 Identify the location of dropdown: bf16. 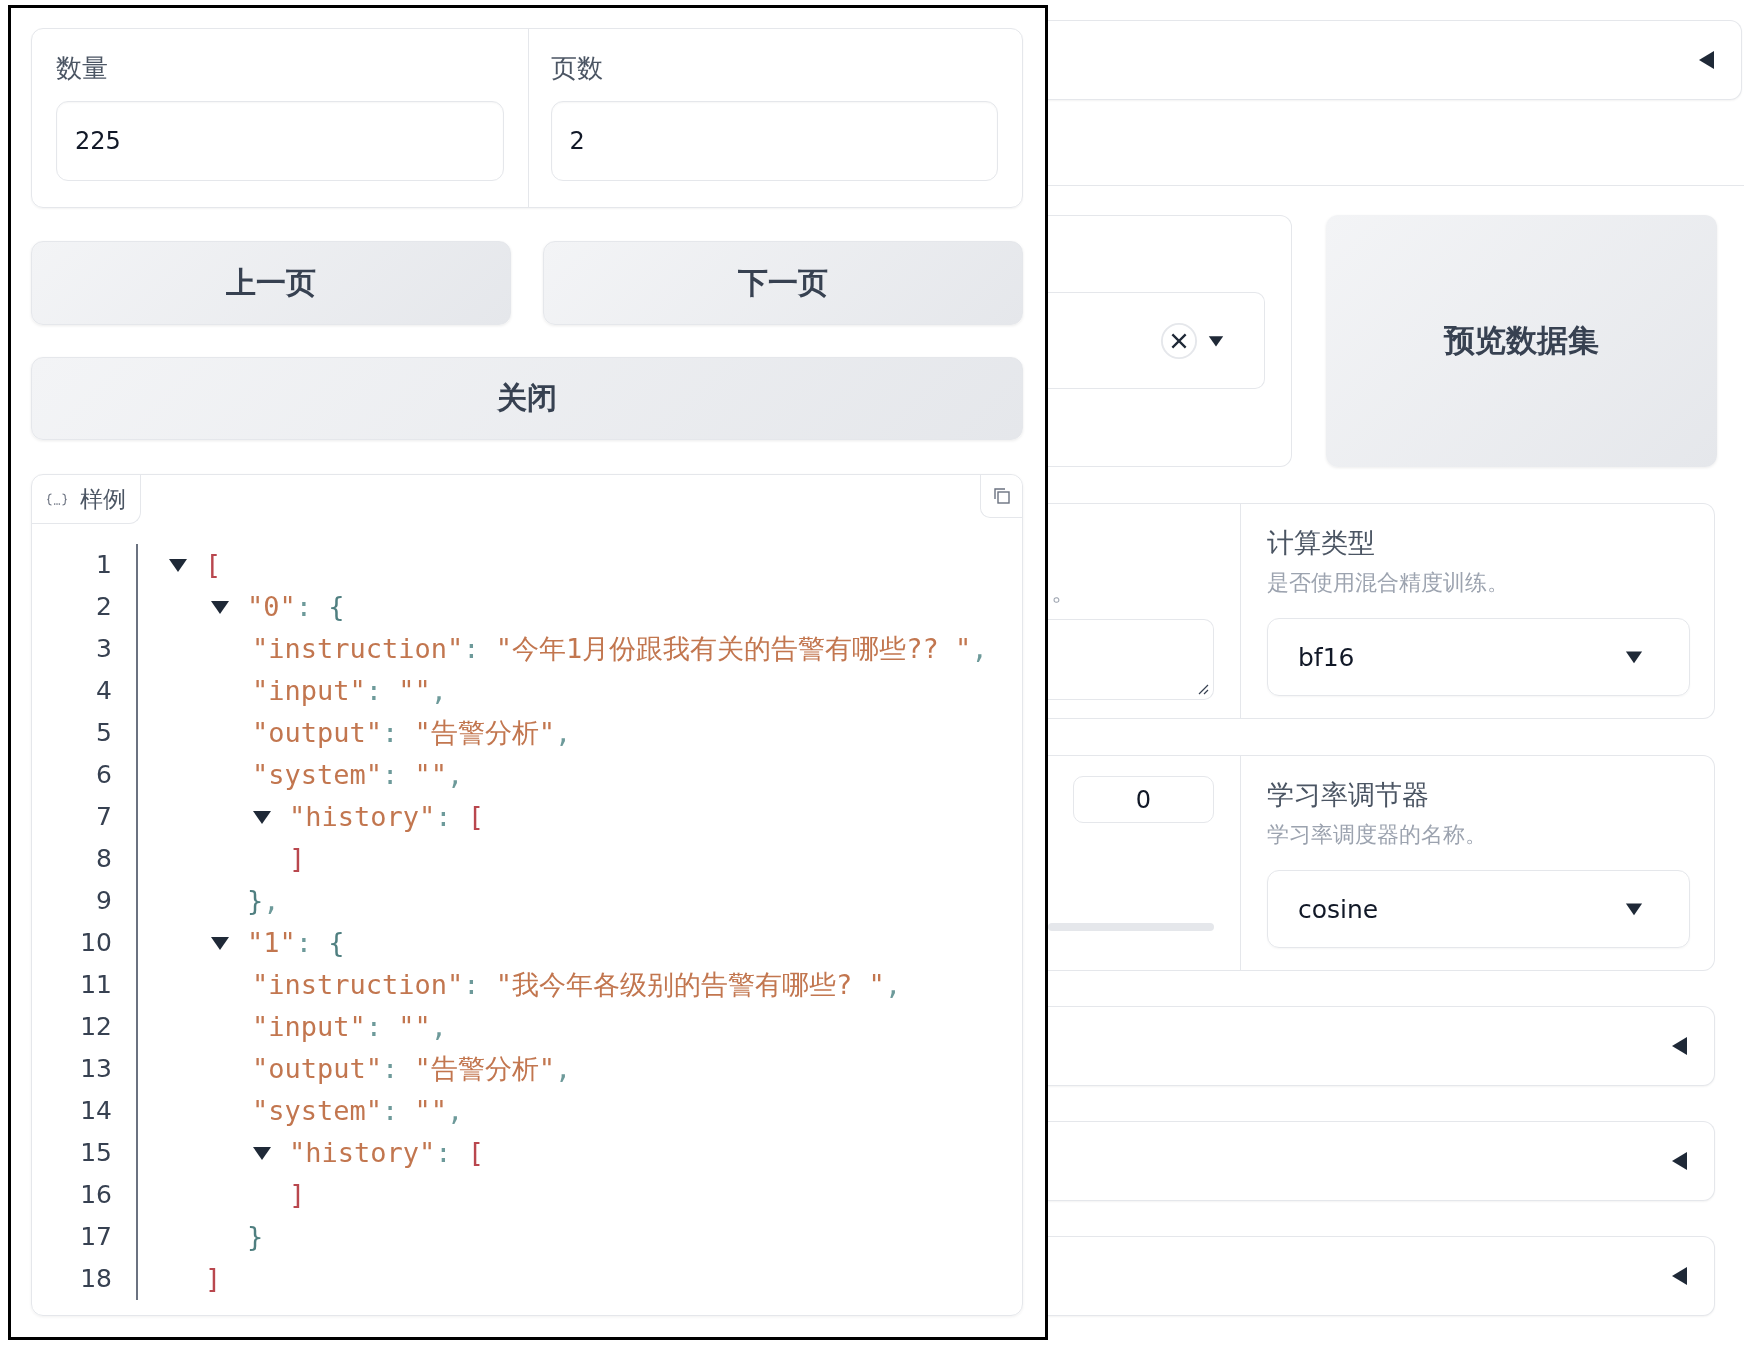
(1478, 657).